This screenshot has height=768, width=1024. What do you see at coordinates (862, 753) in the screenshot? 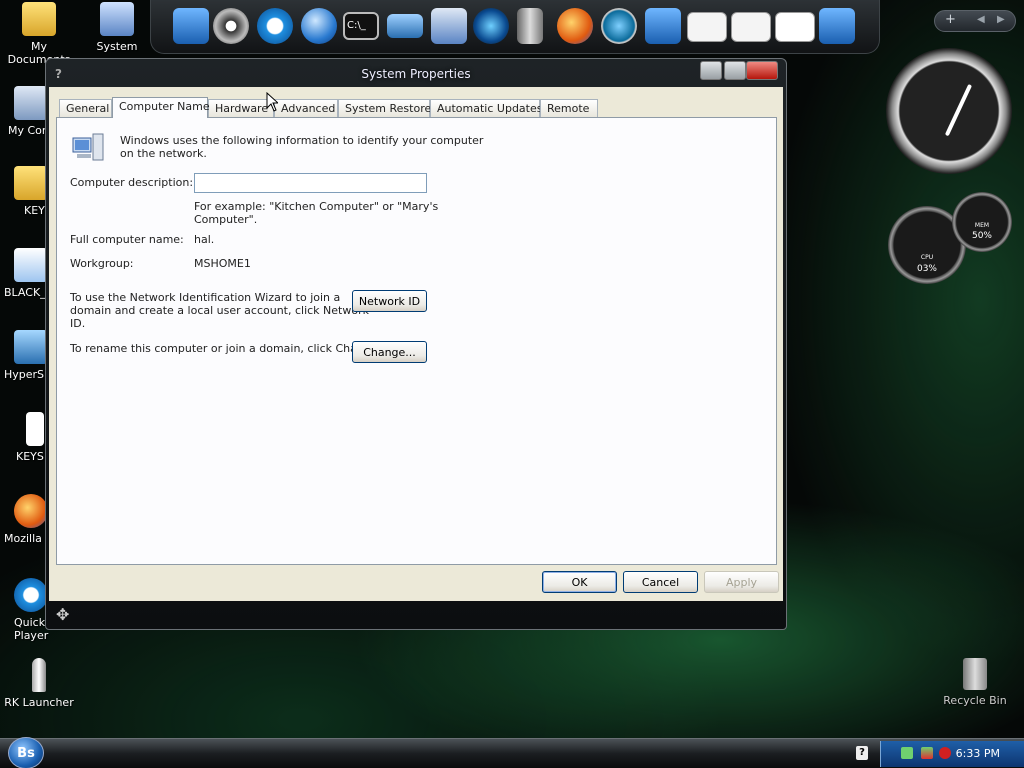
I see `help-icon: ?` at bounding box center [862, 753].